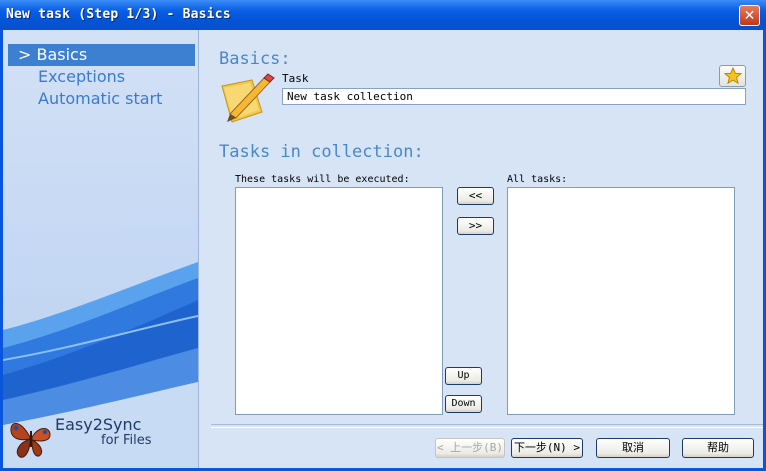  I want to click on close-button: ✕, so click(749, 15).